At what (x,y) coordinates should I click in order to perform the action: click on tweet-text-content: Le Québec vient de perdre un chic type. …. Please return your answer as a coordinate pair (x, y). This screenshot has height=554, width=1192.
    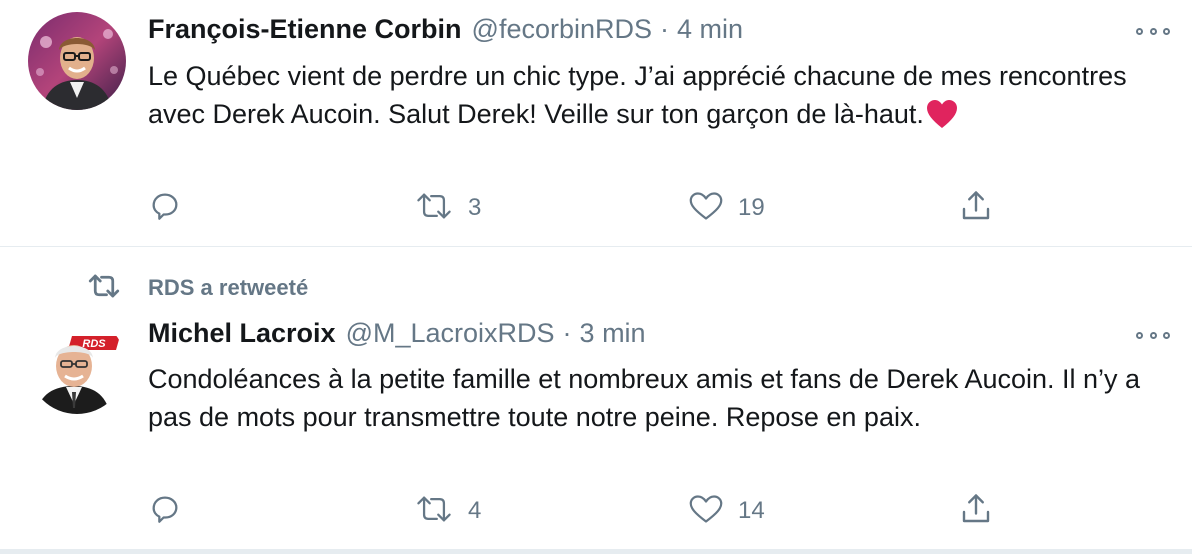
    Looking at the image, I should click on (637, 95).